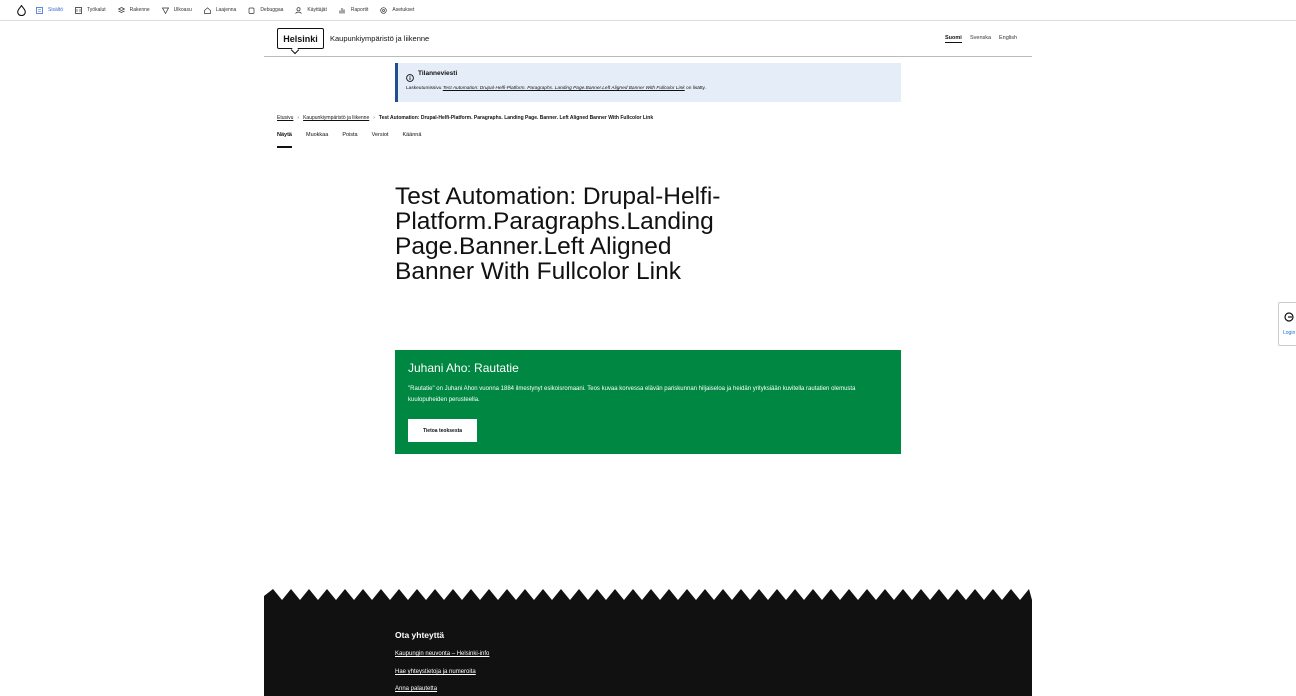 The image size is (1296, 696). I want to click on admin-menu-item-label: Raportit, so click(359, 10).